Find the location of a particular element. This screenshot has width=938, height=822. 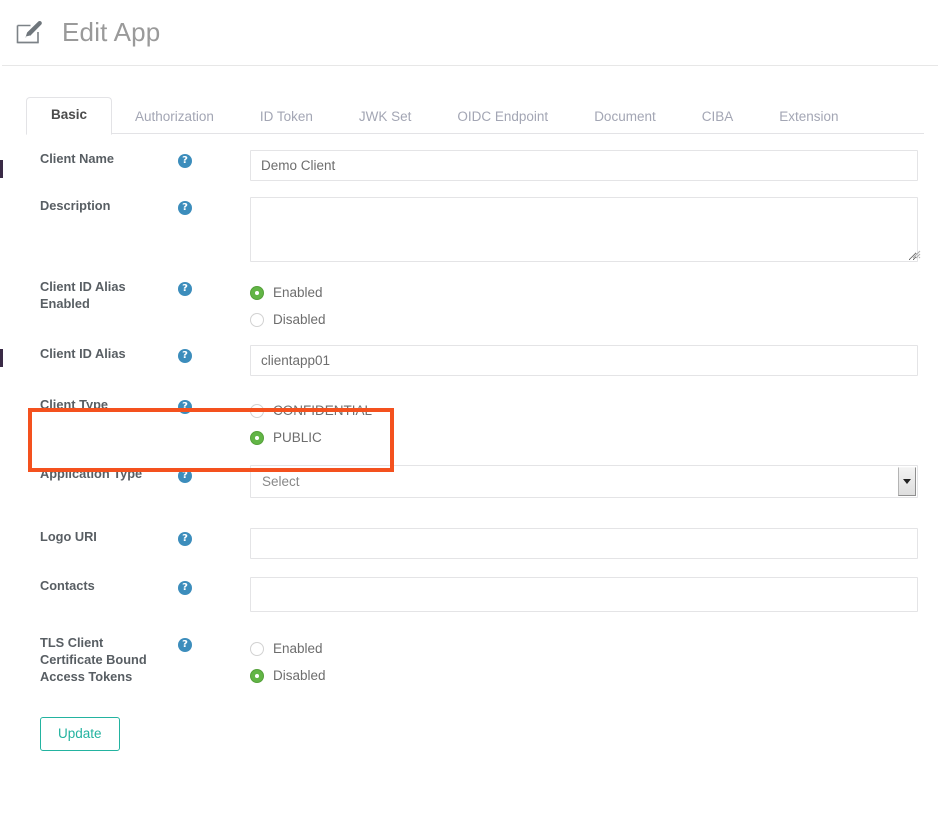

tab-label: OIDC Endpoint is located at coordinates (503, 116).